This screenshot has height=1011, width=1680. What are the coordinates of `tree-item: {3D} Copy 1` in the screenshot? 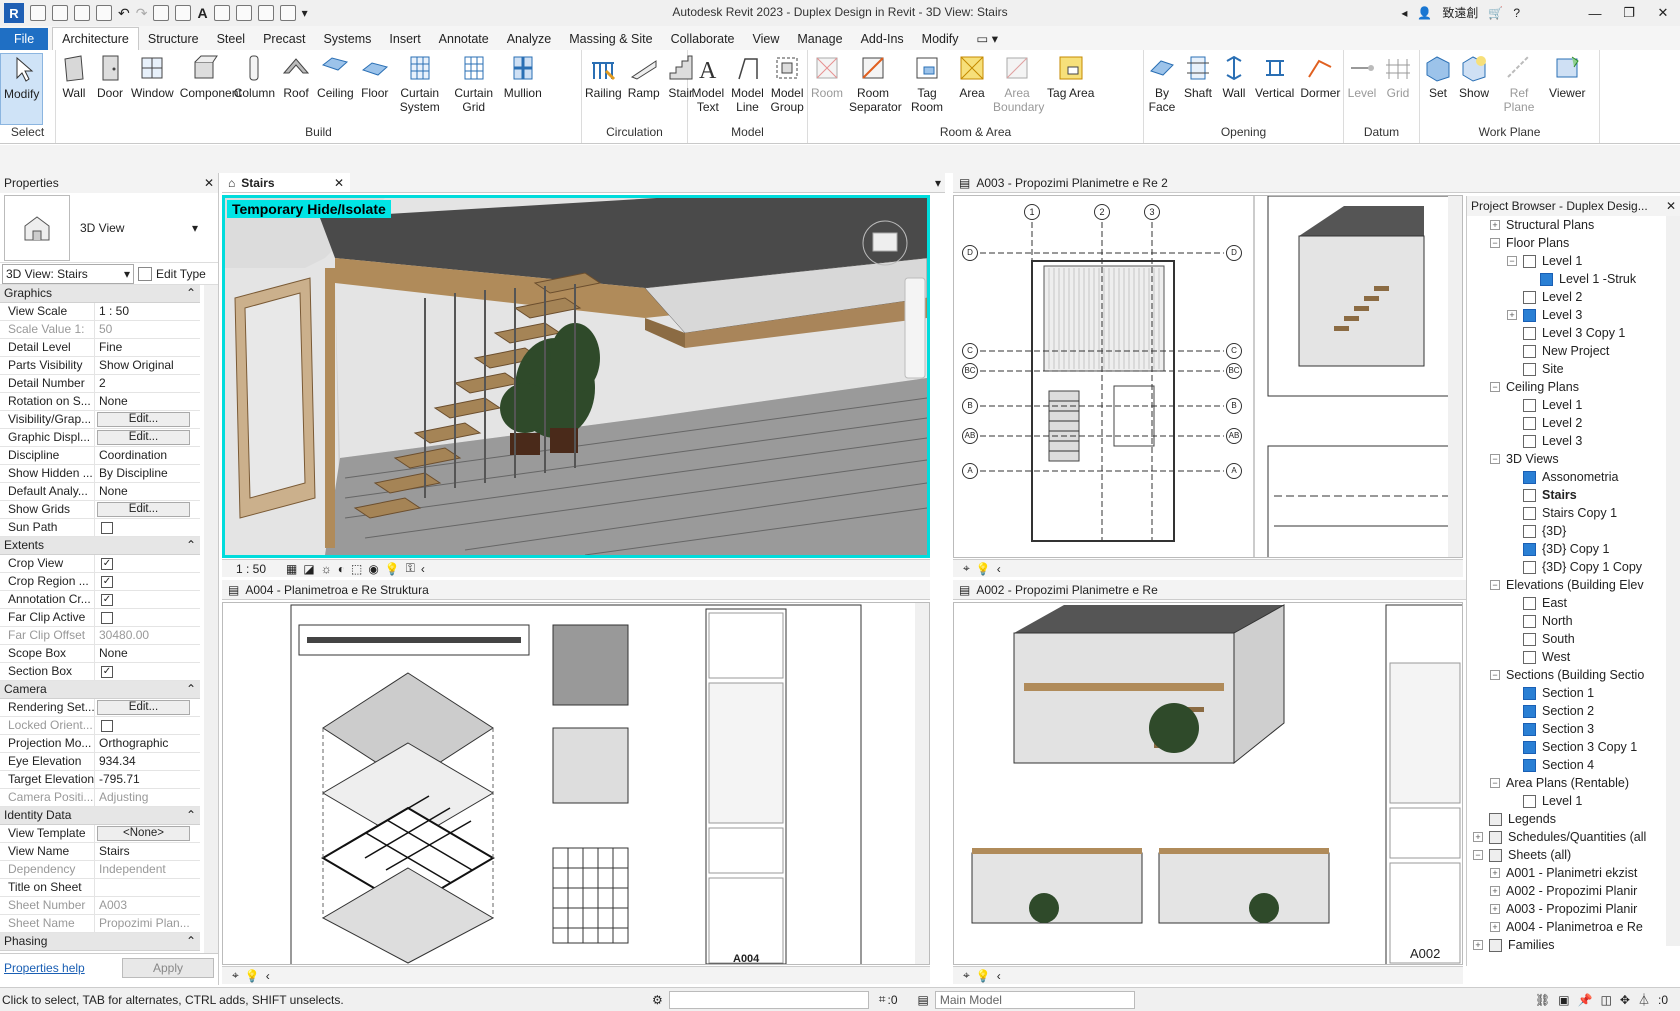 It's located at (1573, 549).